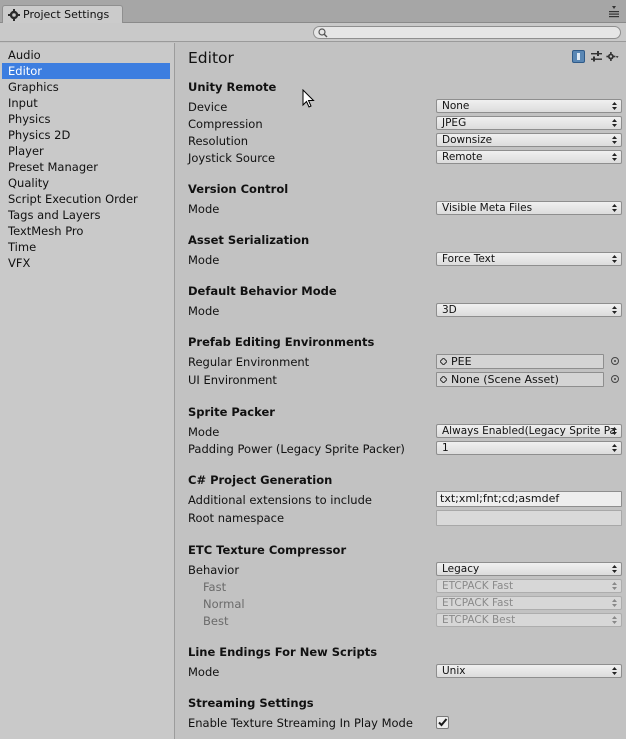 Image resolution: width=626 pixels, height=739 pixels. Describe the element at coordinates (300, 723) in the screenshot. I see `texture-streaming-label: Enable Texture Streaming In Play Mode` at that location.